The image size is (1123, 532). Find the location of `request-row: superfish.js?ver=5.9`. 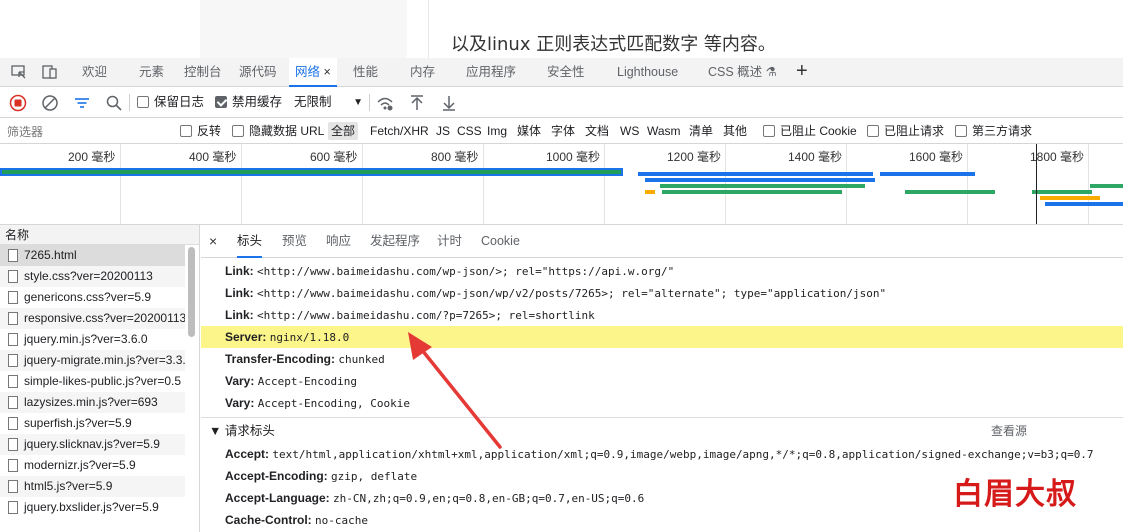

request-row: superfish.js?ver=5.9 is located at coordinates (92, 423).